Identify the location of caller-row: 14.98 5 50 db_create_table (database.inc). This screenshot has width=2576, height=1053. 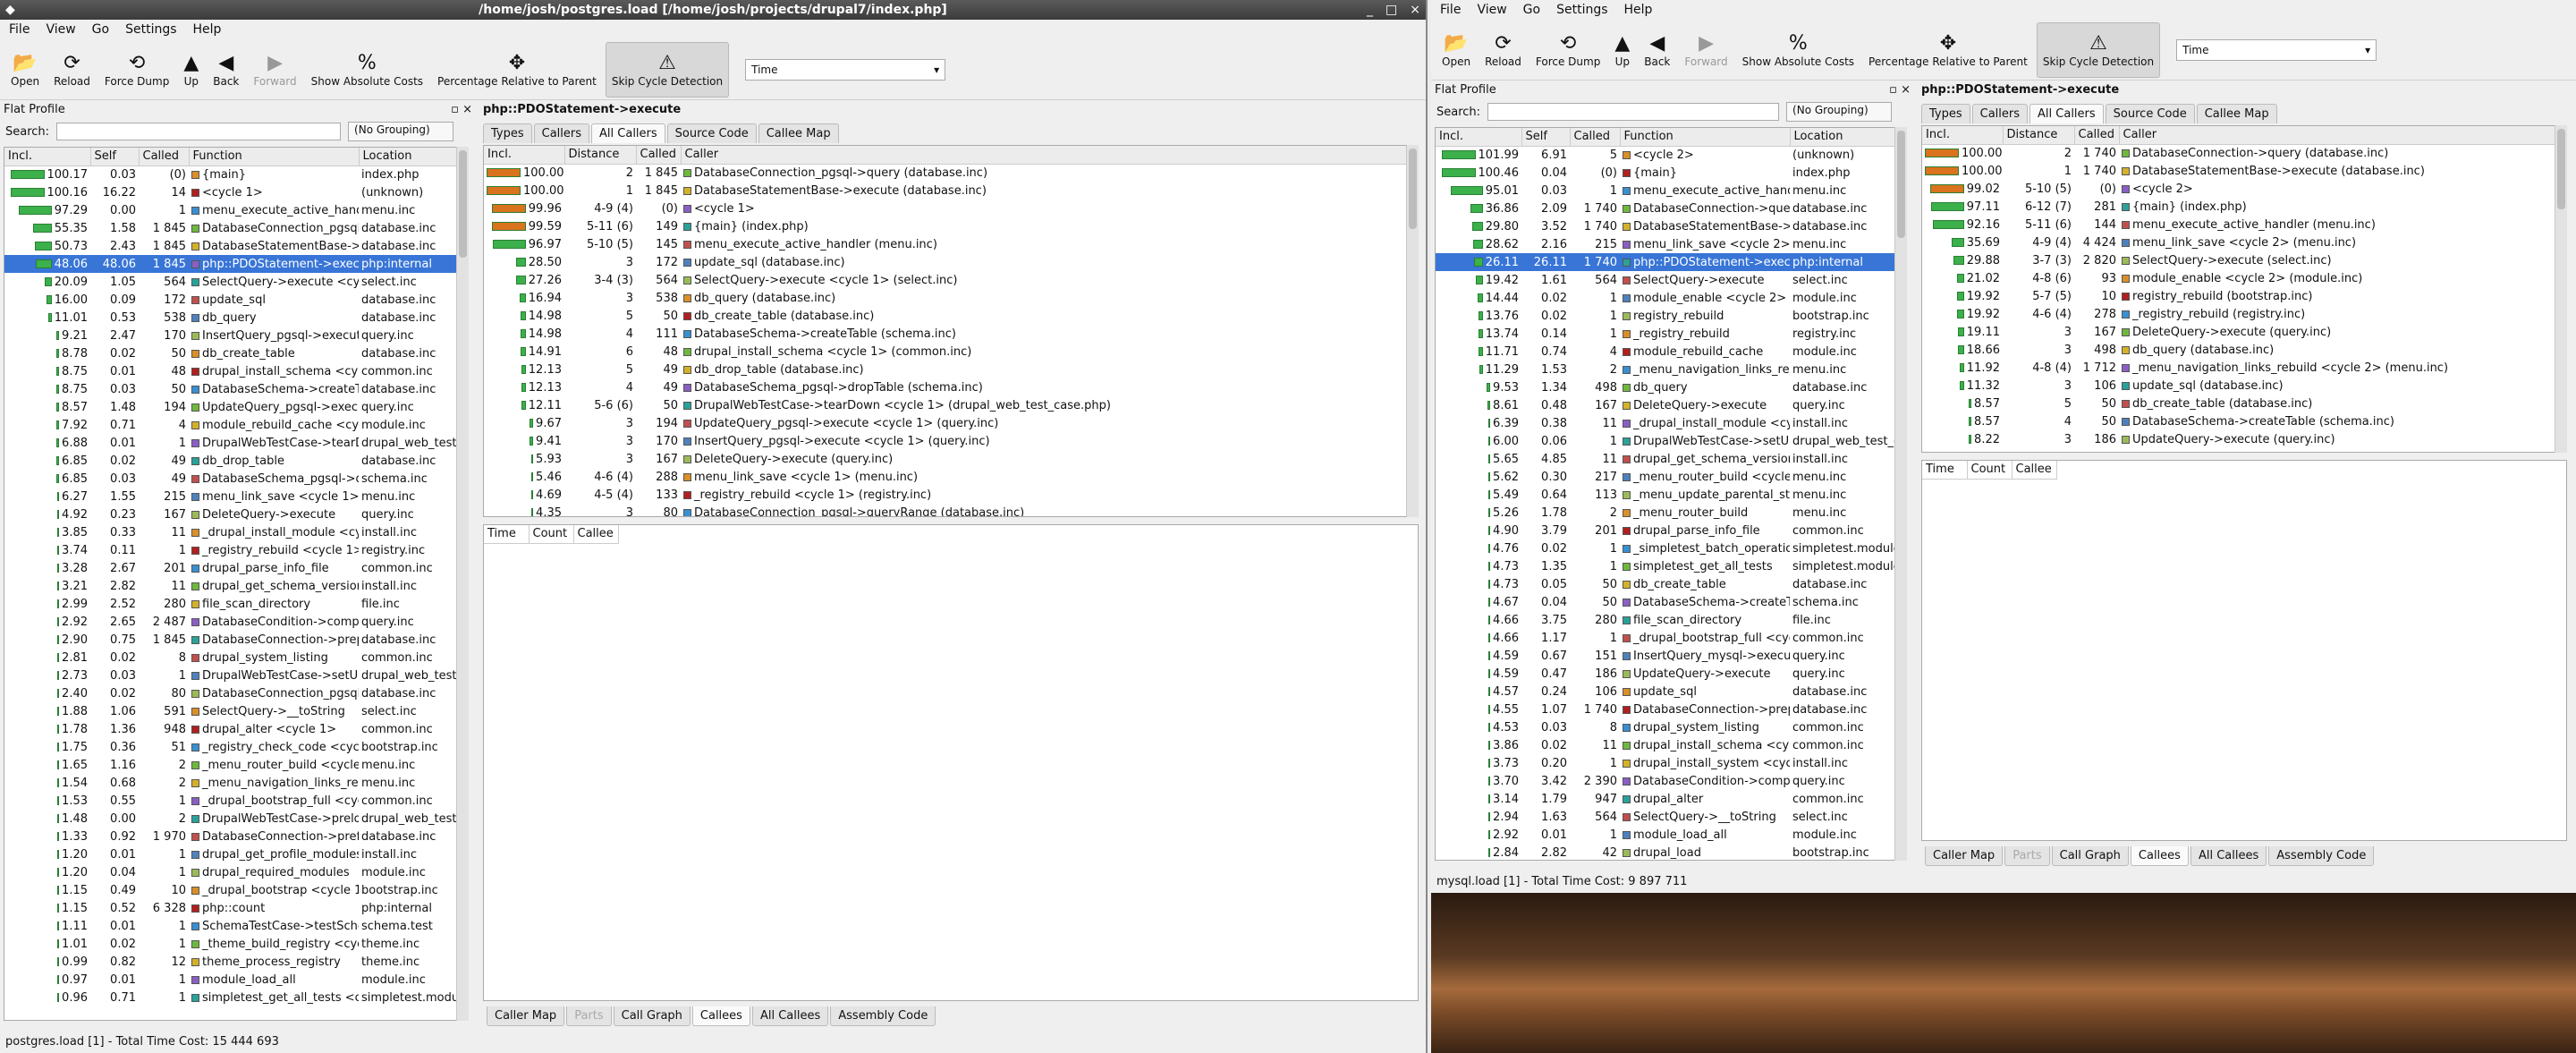
(951, 316).